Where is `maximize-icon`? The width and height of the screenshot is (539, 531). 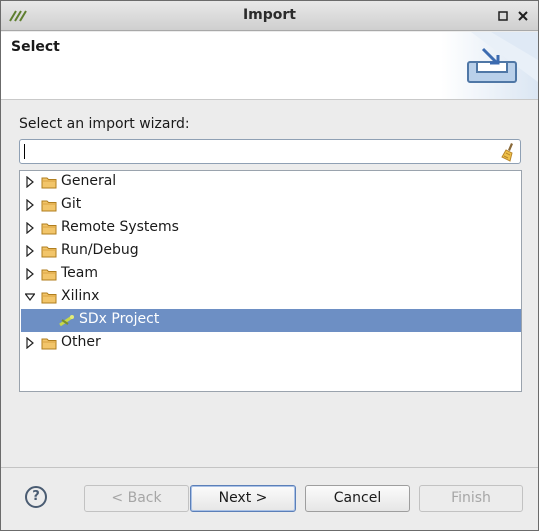
maximize-icon is located at coordinates (503, 16).